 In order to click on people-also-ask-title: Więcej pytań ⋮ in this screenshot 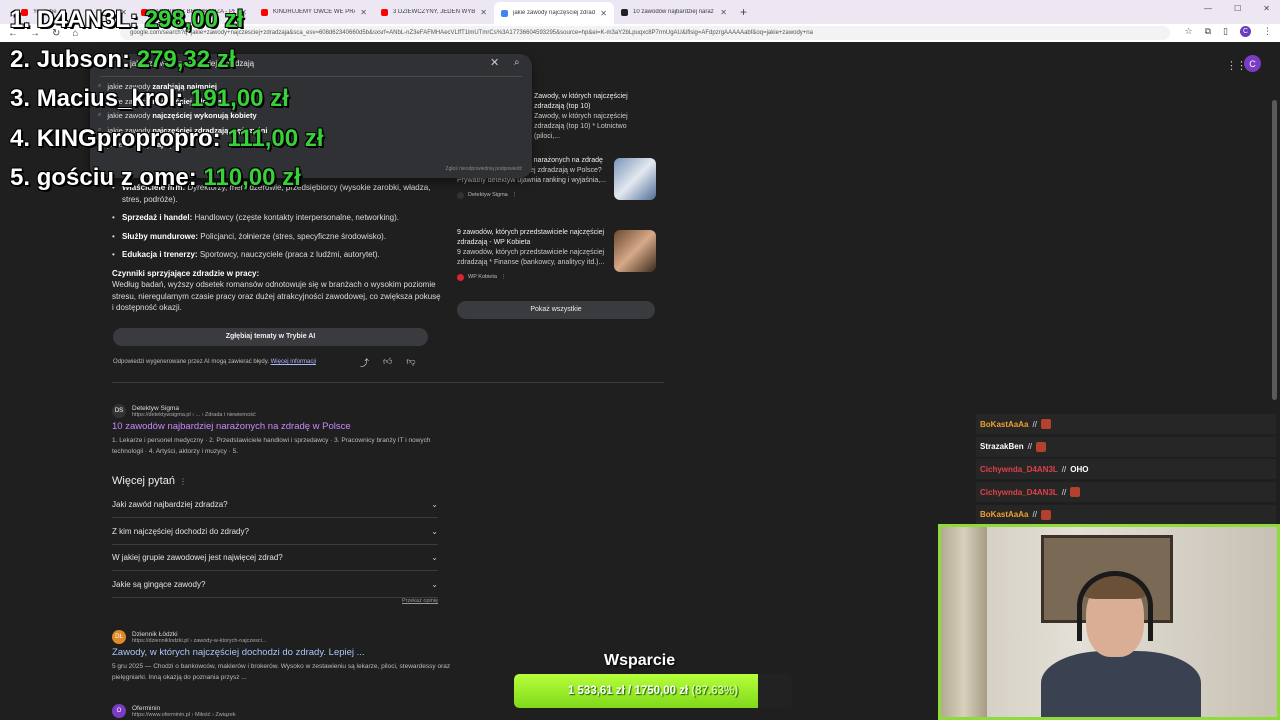, I will do `click(149, 481)`.